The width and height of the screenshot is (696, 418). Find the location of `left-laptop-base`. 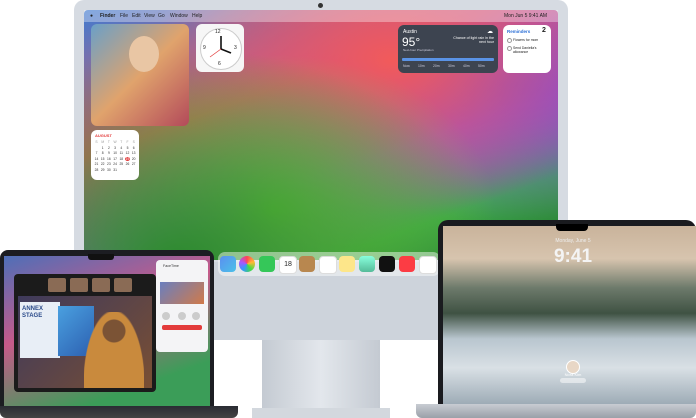

left-laptop-base is located at coordinates (119, 412).